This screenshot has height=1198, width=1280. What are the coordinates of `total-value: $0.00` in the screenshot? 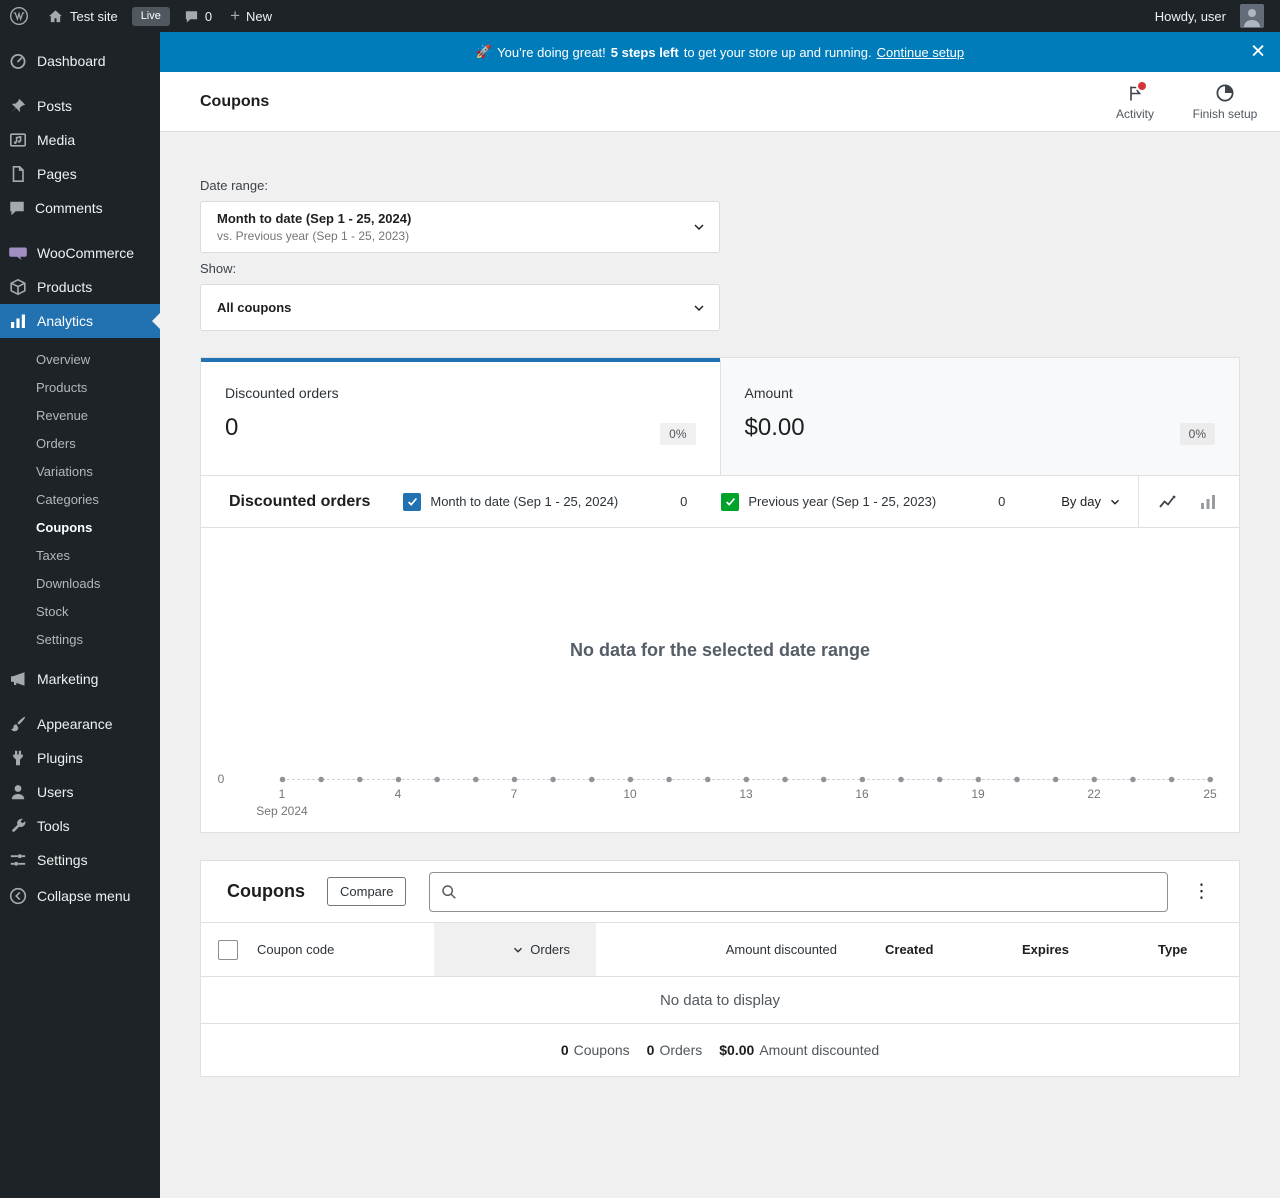 It's located at (737, 1050).